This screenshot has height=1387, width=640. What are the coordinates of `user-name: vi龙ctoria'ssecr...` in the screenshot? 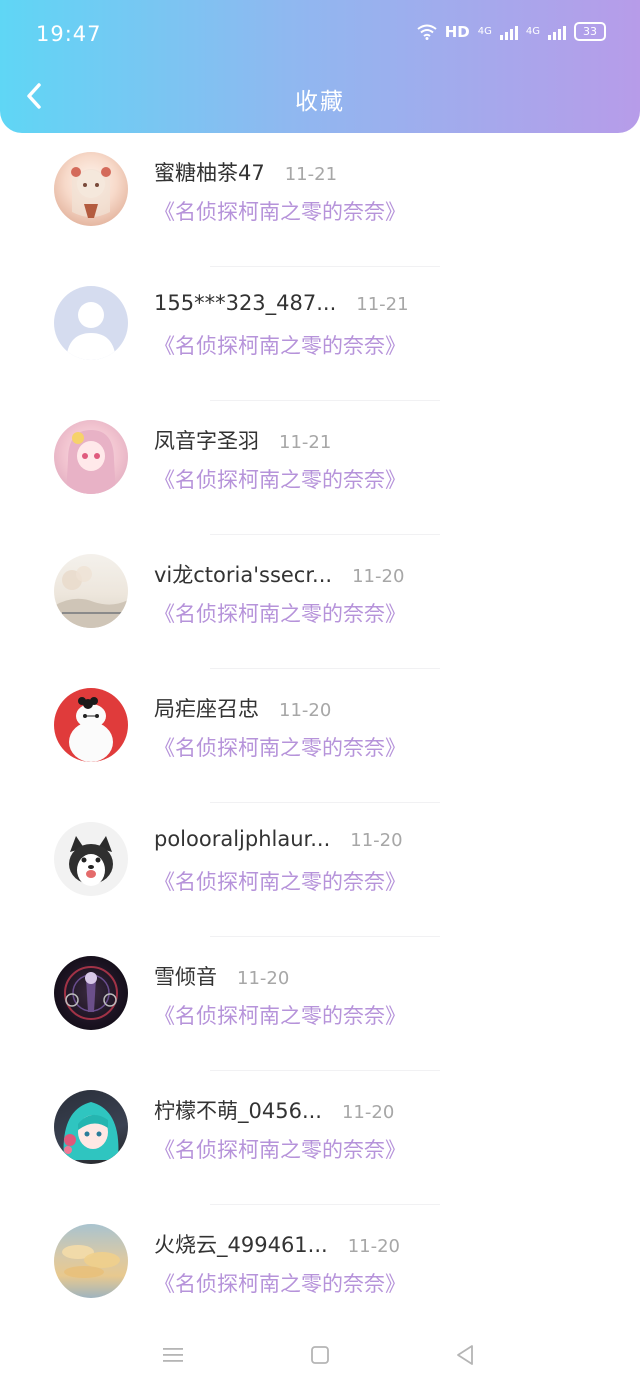 It's located at (243, 574).